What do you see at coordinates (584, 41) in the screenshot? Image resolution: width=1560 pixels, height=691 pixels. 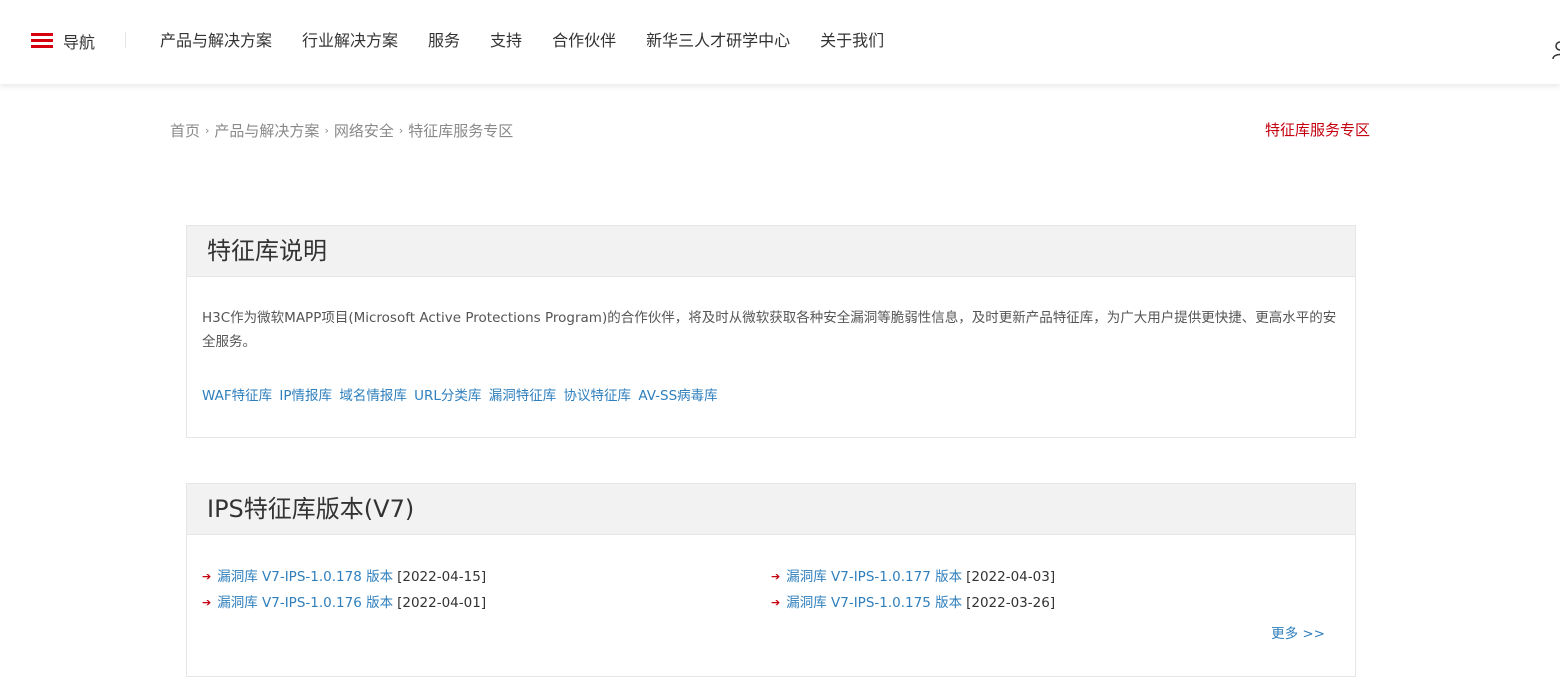 I see `nav-item-partners: 合作伙伴` at bounding box center [584, 41].